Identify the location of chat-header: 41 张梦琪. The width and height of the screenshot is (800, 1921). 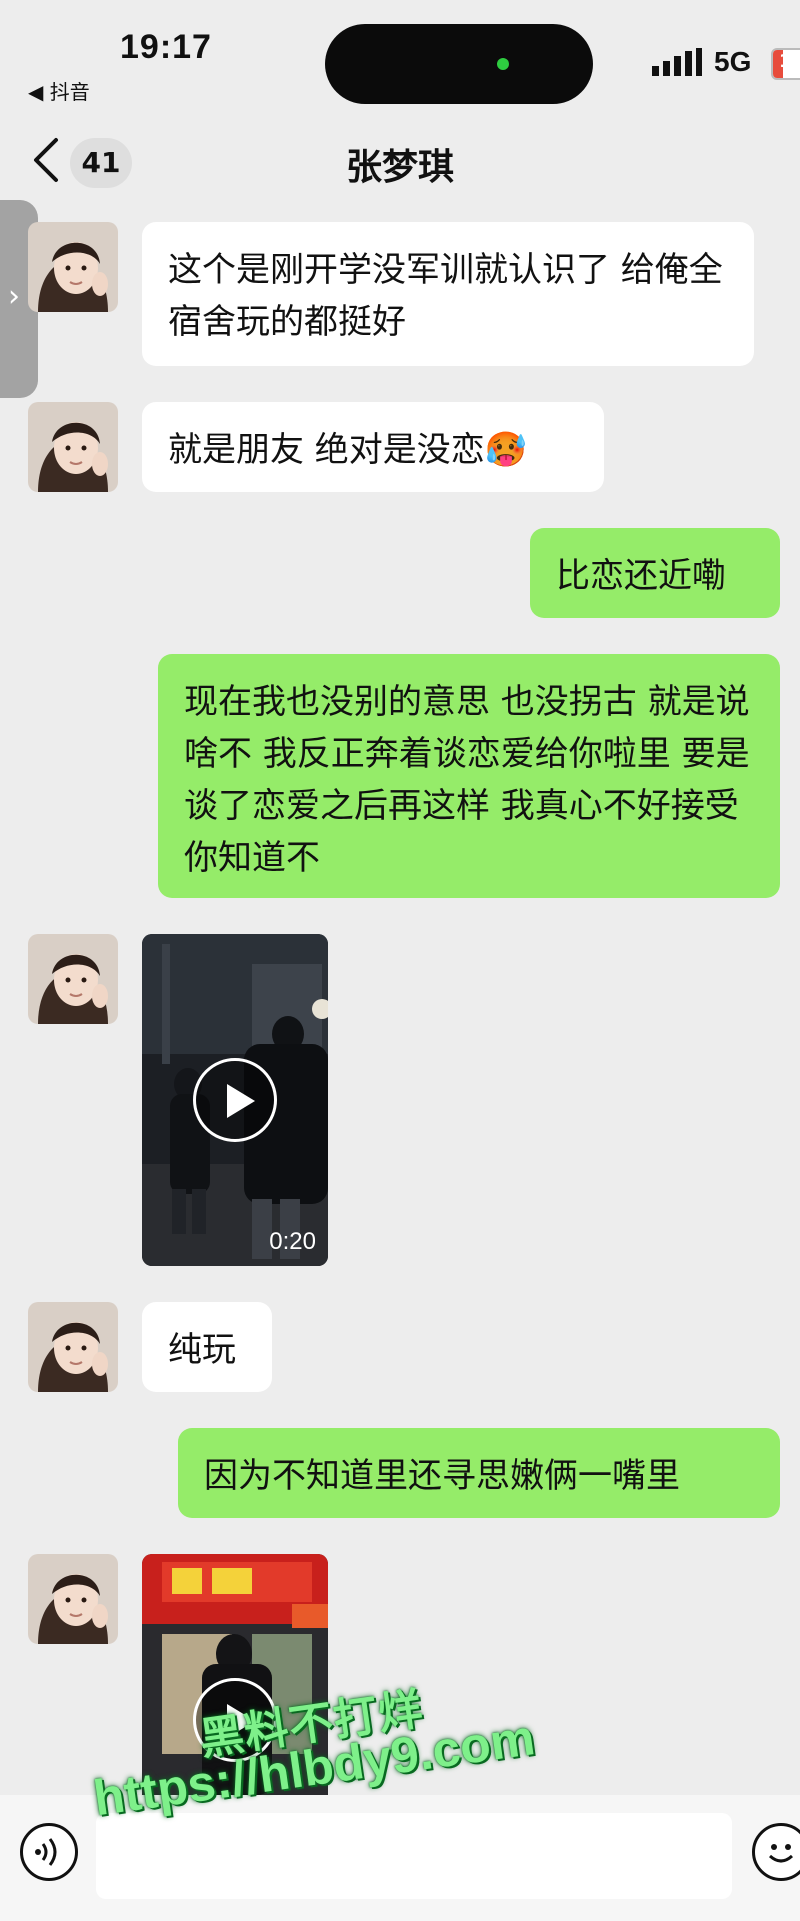
(400, 160).